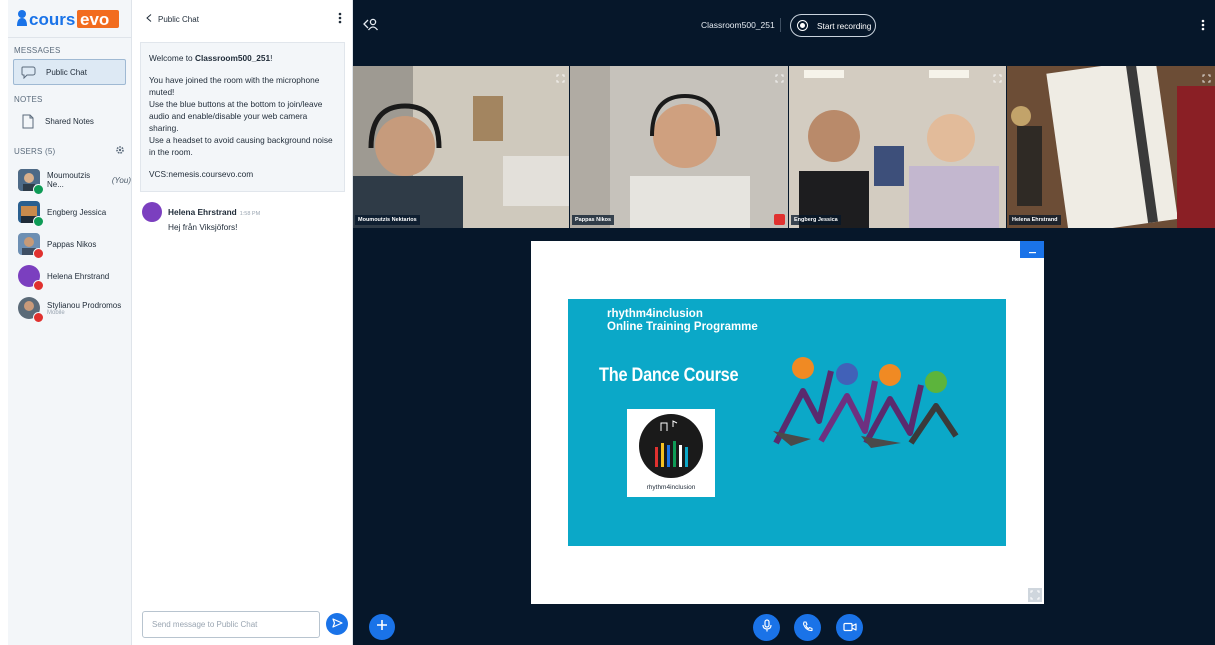 Image resolution: width=1215 pixels, height=645 pixels. I want to click on record-icon, so click(802, 25).